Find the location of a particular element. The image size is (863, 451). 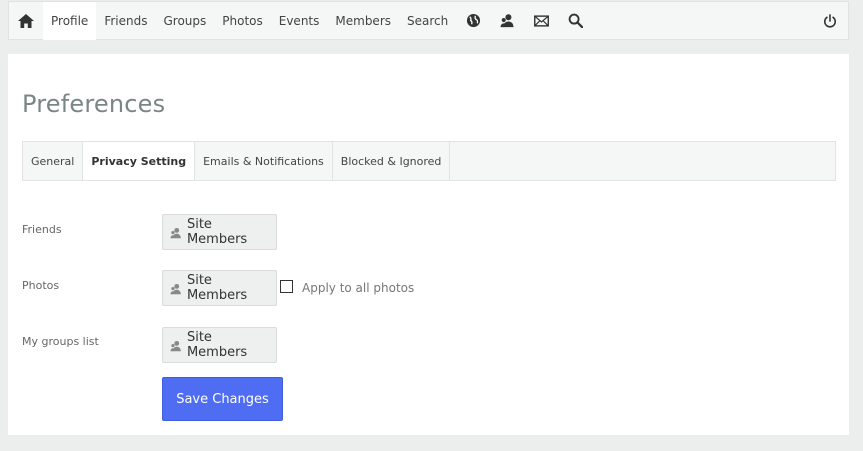

apply-all-photos-checkbox is located at coordinates (286, 286).